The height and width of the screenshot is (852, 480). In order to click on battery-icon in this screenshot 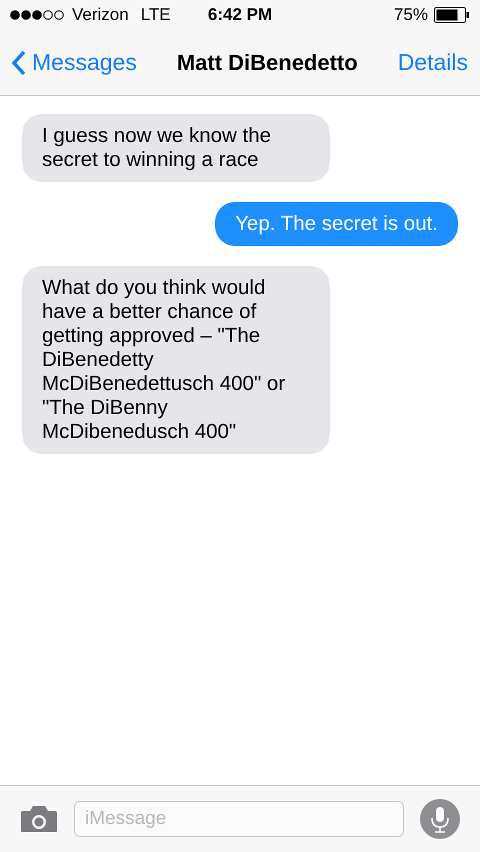, I will do `click(452, 15)`.